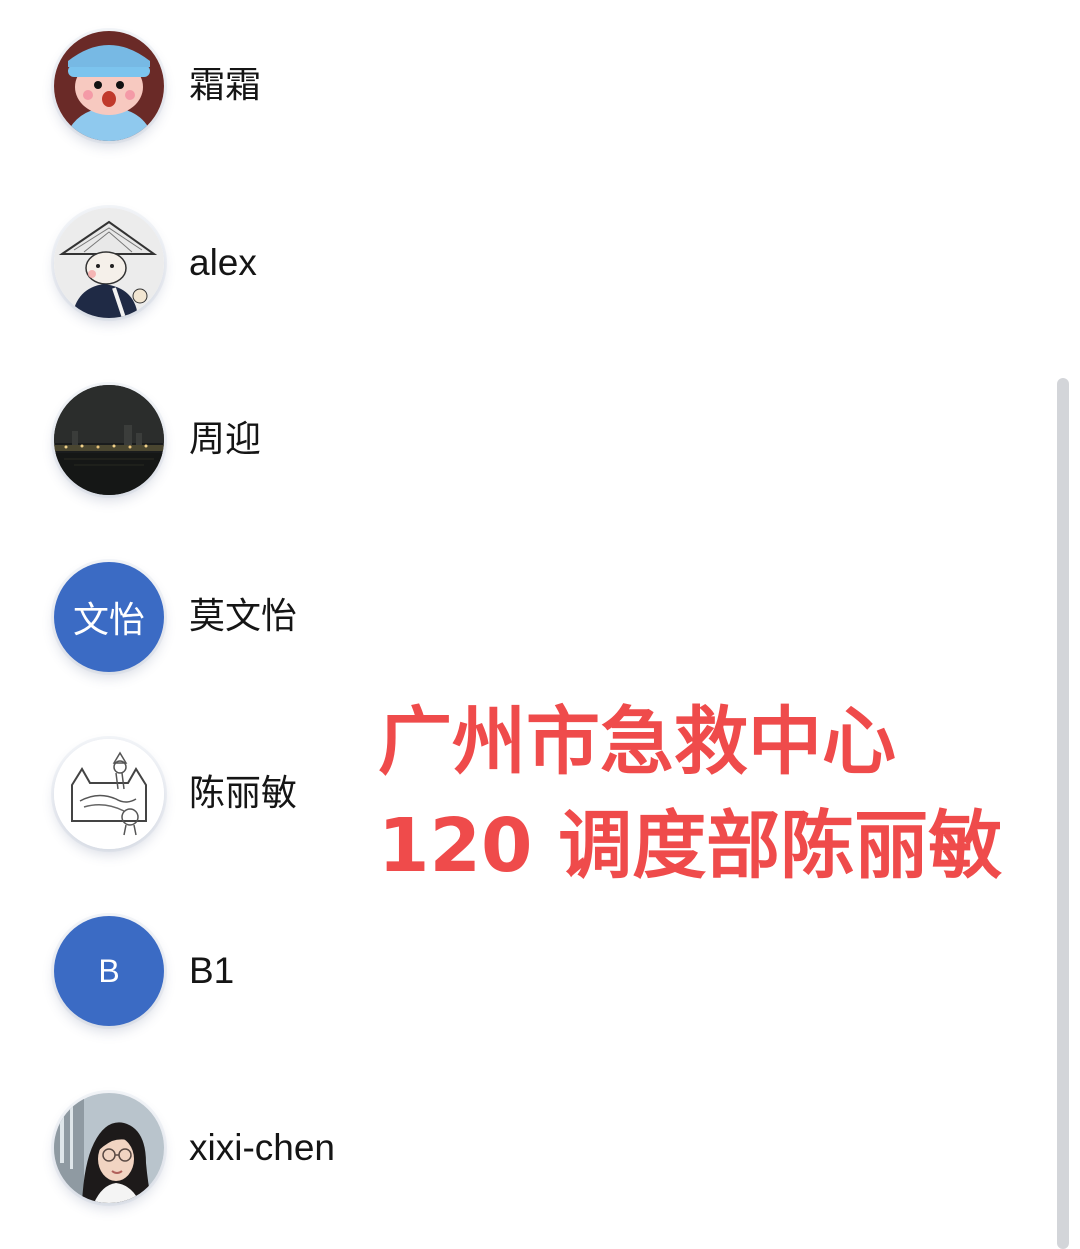 Image resolution: width=1080 pixels, height=1249 pixels. I want to click on sketch-monk-avatar-image, so click(109, 263).